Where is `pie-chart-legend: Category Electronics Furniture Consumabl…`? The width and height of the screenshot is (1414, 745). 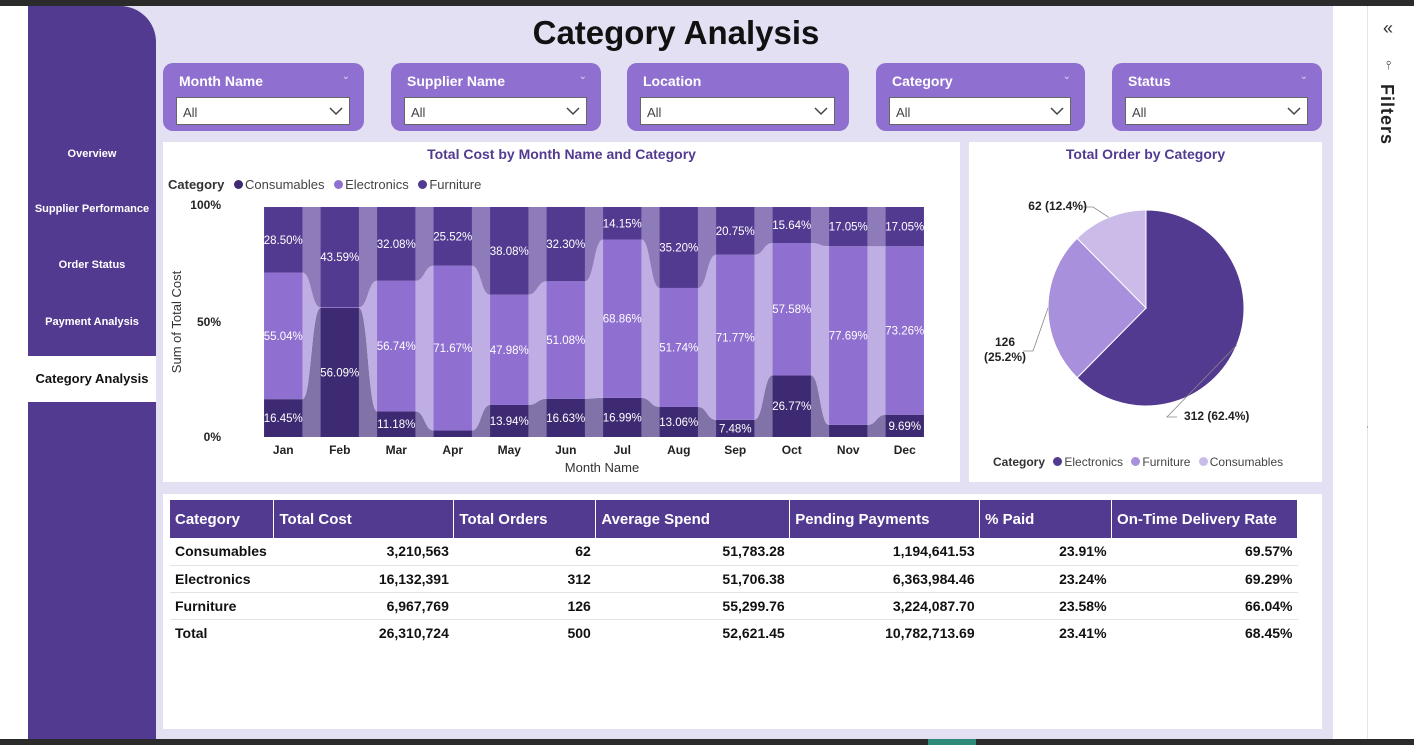
pie-chart-legend: Category Electronics Furniture Consumabl… is located at coordinates (1138, 462).